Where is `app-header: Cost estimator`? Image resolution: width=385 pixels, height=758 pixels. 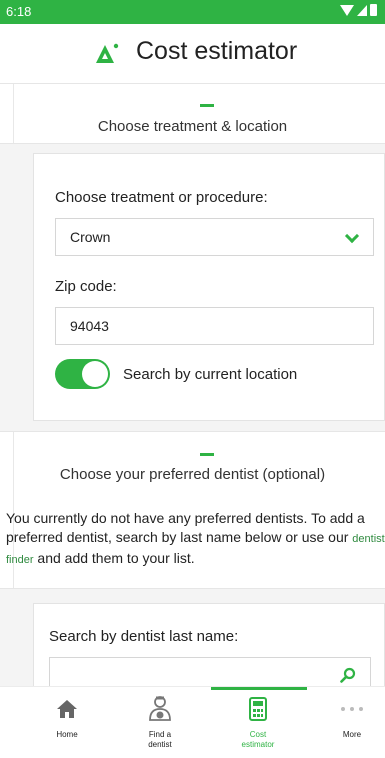 app-header: Cost estimator is located at coordinates (192, 54).